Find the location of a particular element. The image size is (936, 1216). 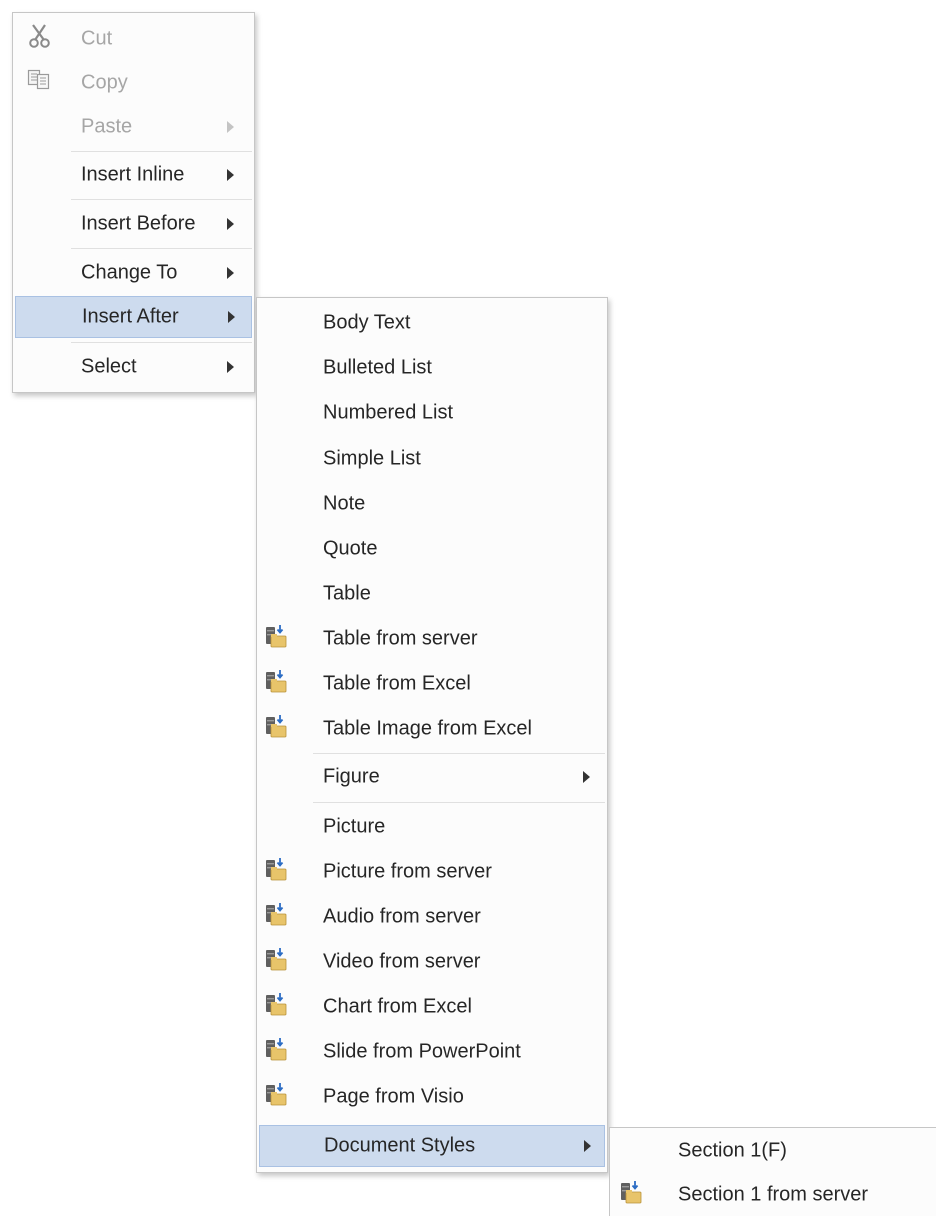

menu-item-chart-from-excel: Chart from Excel is located at coordinates (432, 1007).